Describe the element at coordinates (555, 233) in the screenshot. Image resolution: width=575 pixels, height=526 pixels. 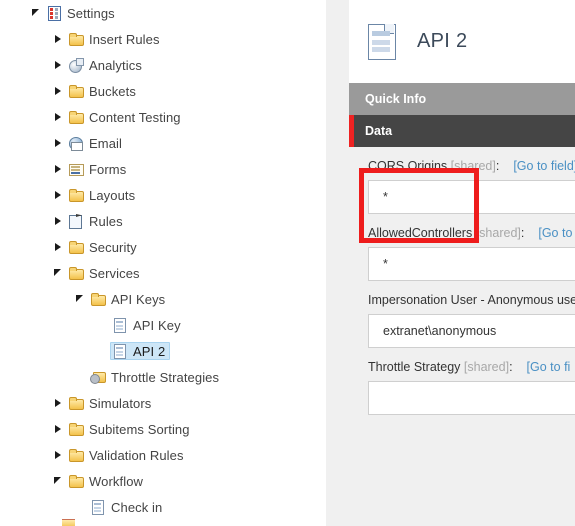
I see `go-to-field-link: [Go to` at that location.